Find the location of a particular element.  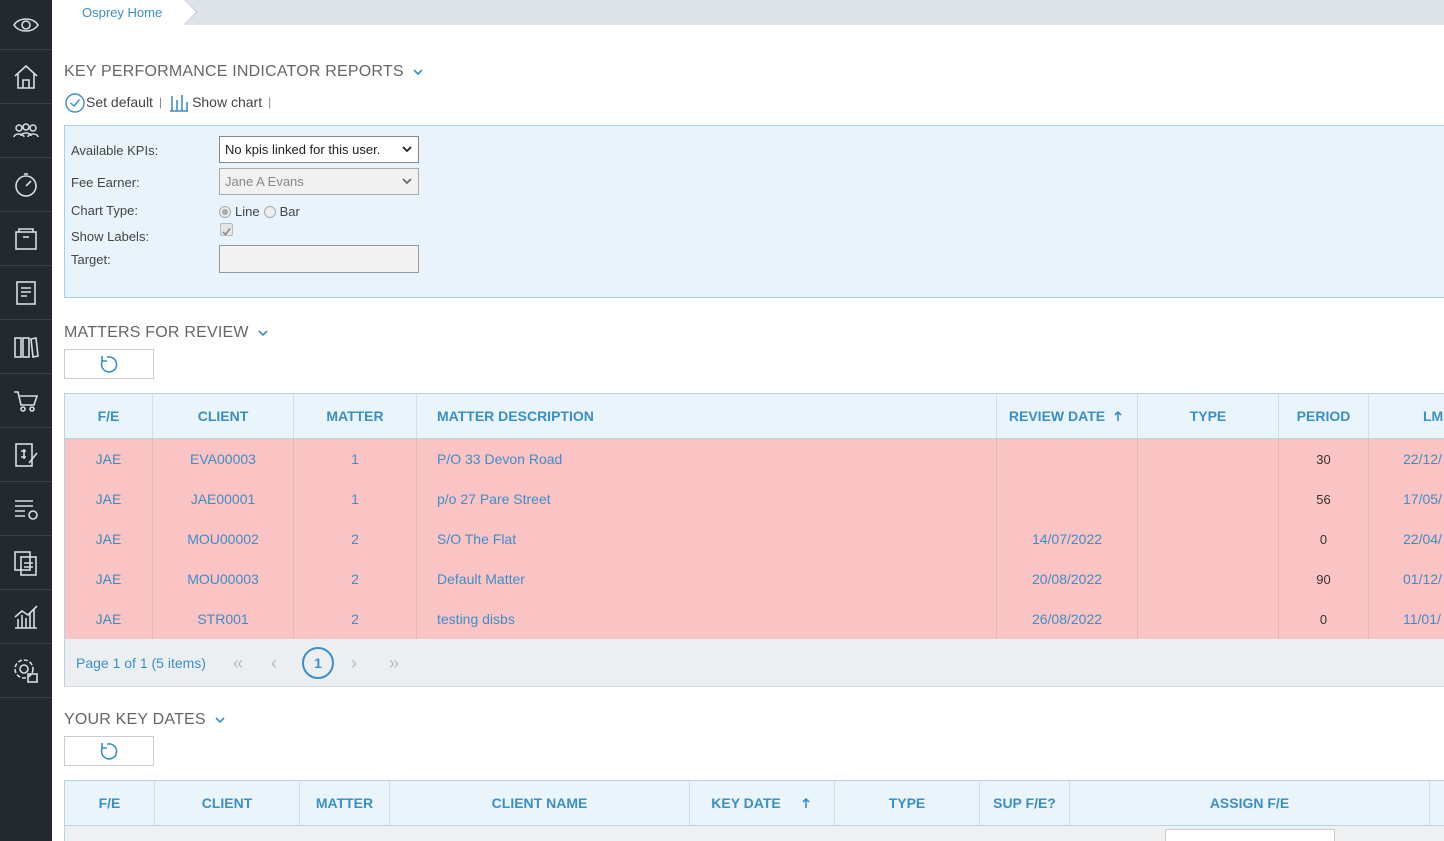

pager-info: Page 1 of 1 (5 items) is located at coordinates (141, 662).